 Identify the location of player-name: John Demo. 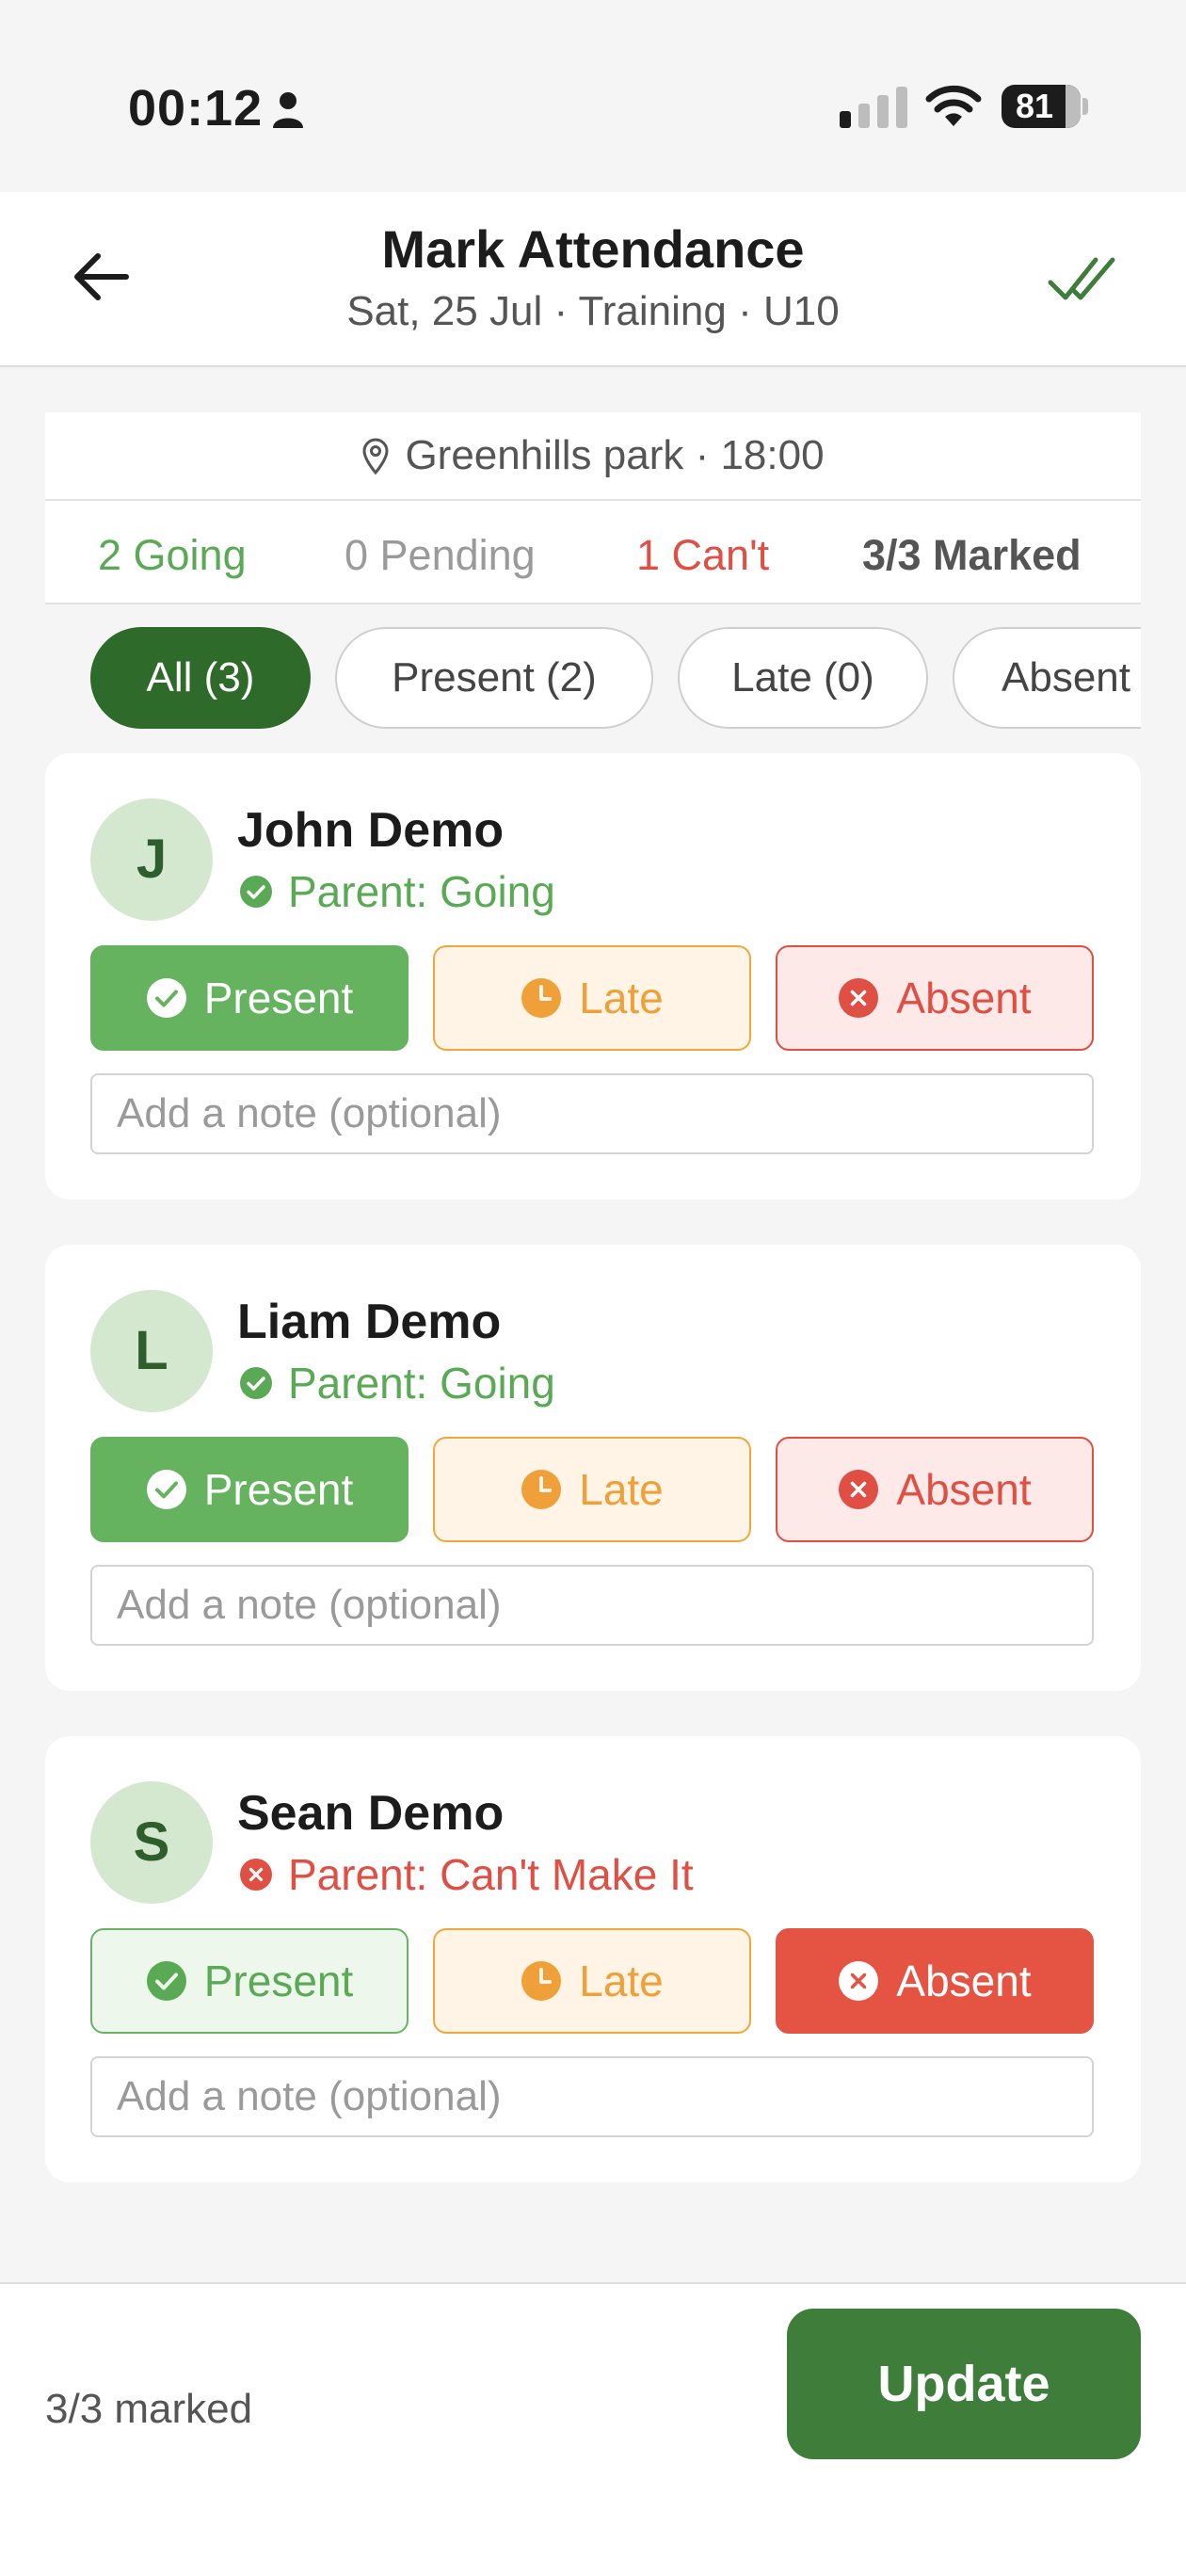
(371, 830).